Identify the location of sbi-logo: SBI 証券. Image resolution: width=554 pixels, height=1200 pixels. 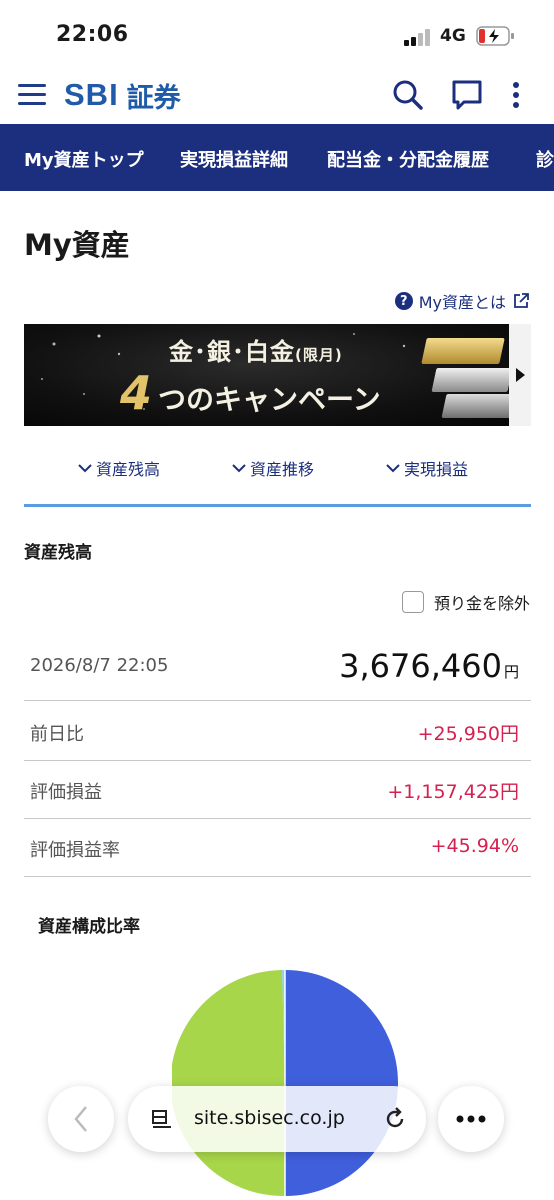
(122, 95).